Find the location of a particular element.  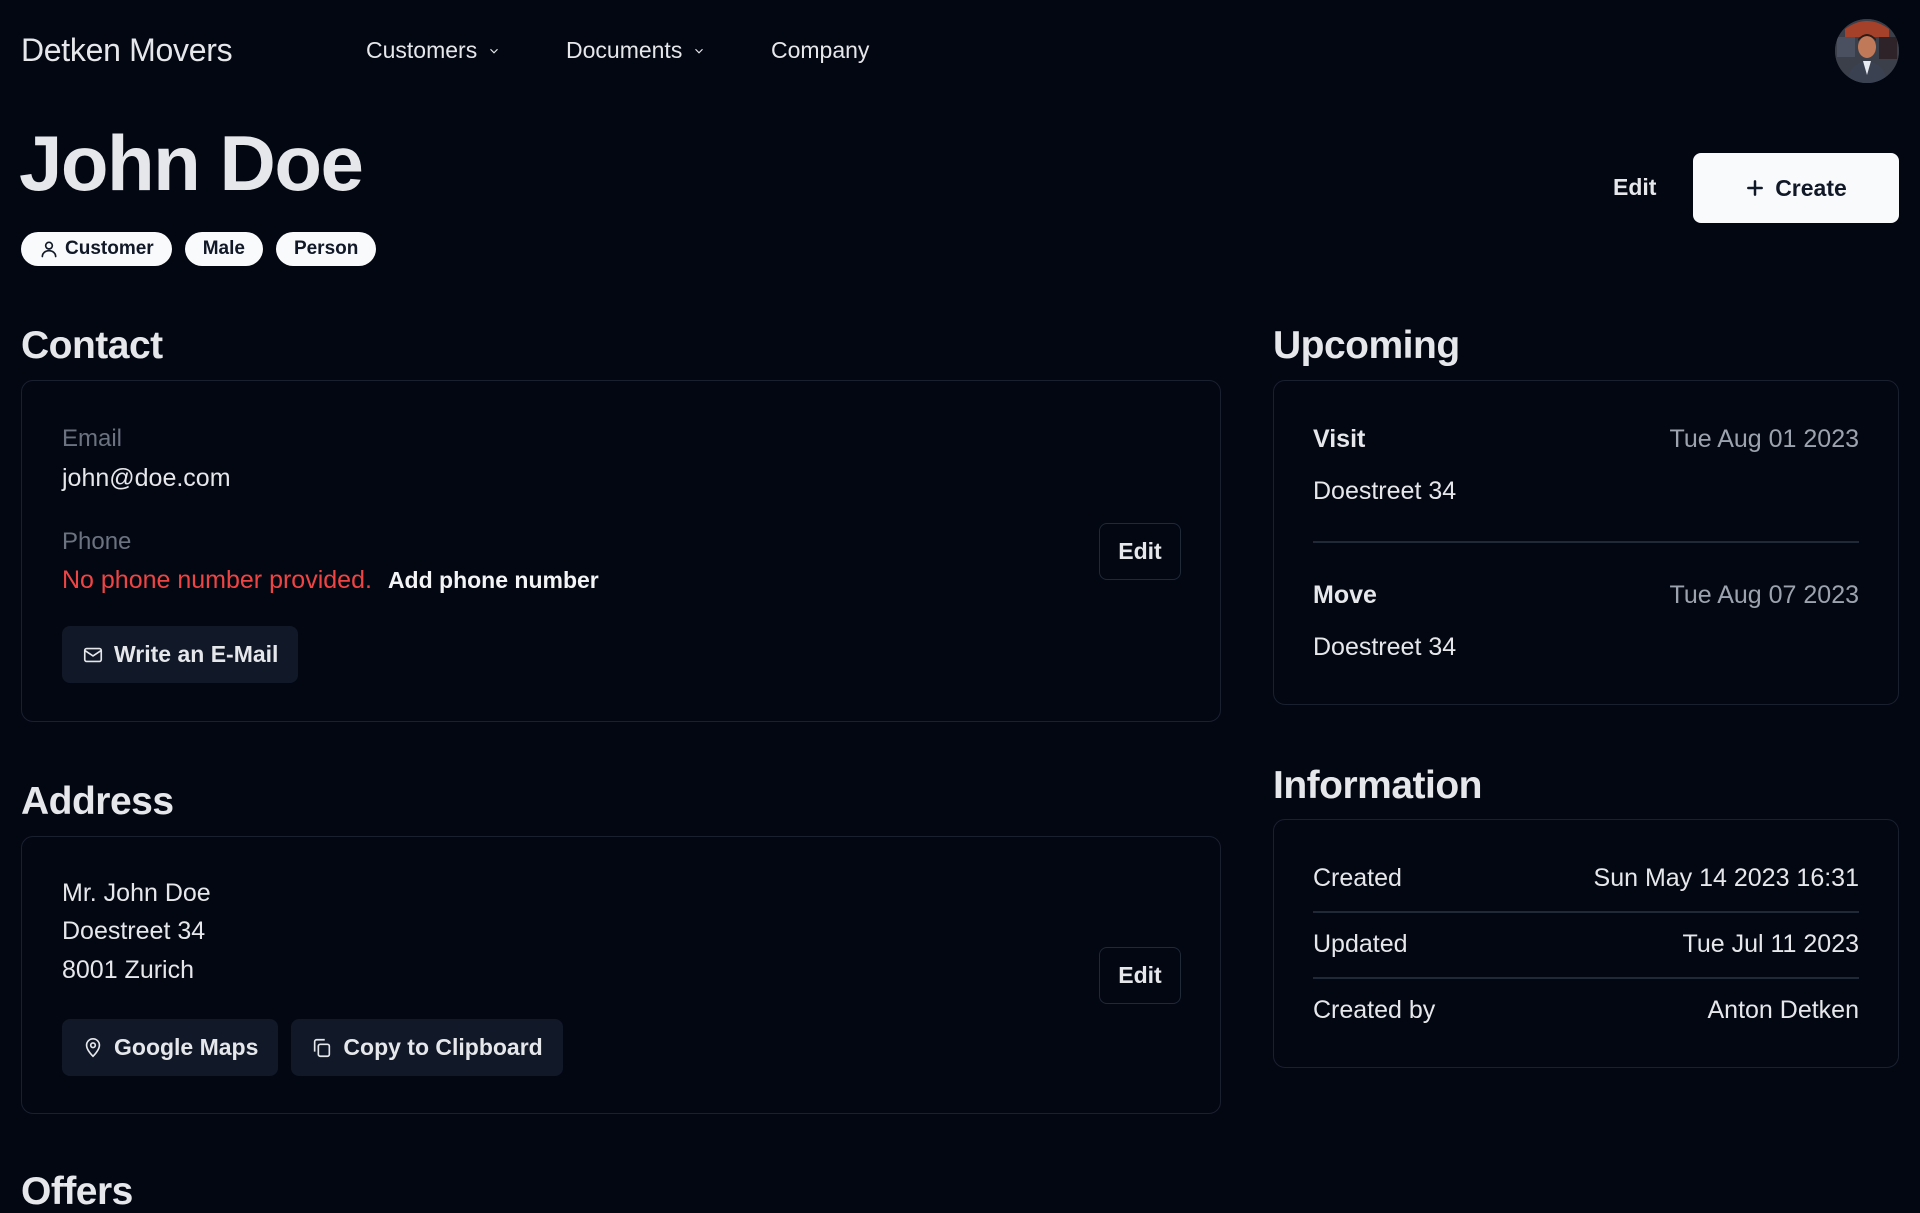

brand-logo: Detken Movers is located at coordinates (127, 50).